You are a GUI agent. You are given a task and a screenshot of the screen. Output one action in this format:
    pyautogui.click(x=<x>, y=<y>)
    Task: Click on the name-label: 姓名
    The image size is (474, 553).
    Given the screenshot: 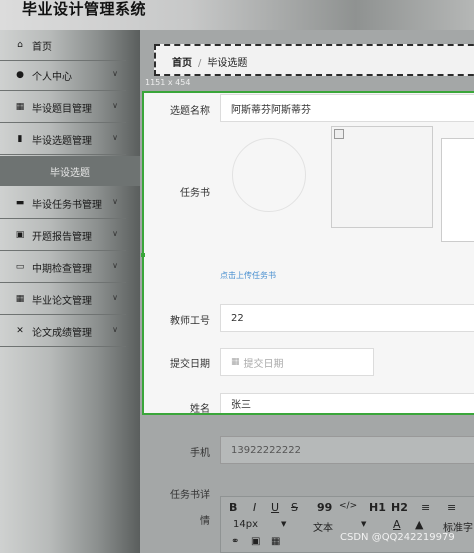 What is the action you would take?
    pyautogui.click(x=200, y=409)
    